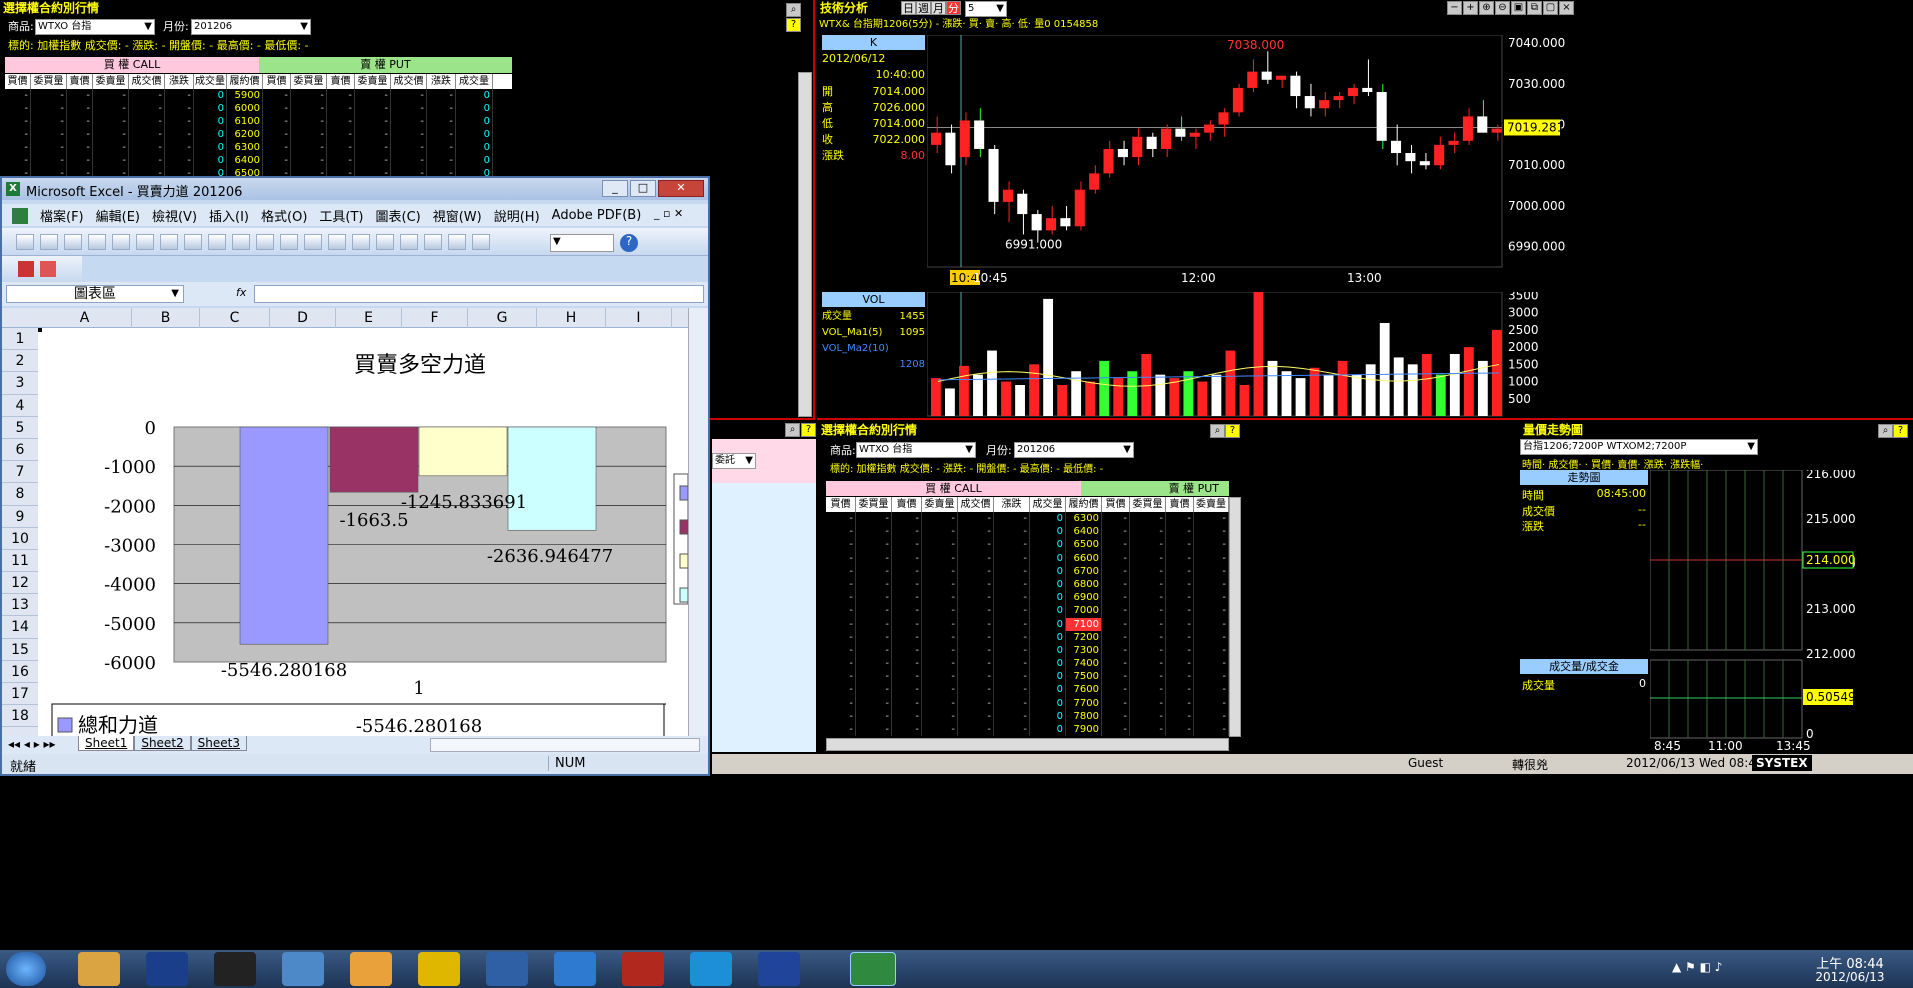  Describe the element at coordinates (118, 215) in the screenshot. I see `menu-item-1: 編輯(E)` at that location.